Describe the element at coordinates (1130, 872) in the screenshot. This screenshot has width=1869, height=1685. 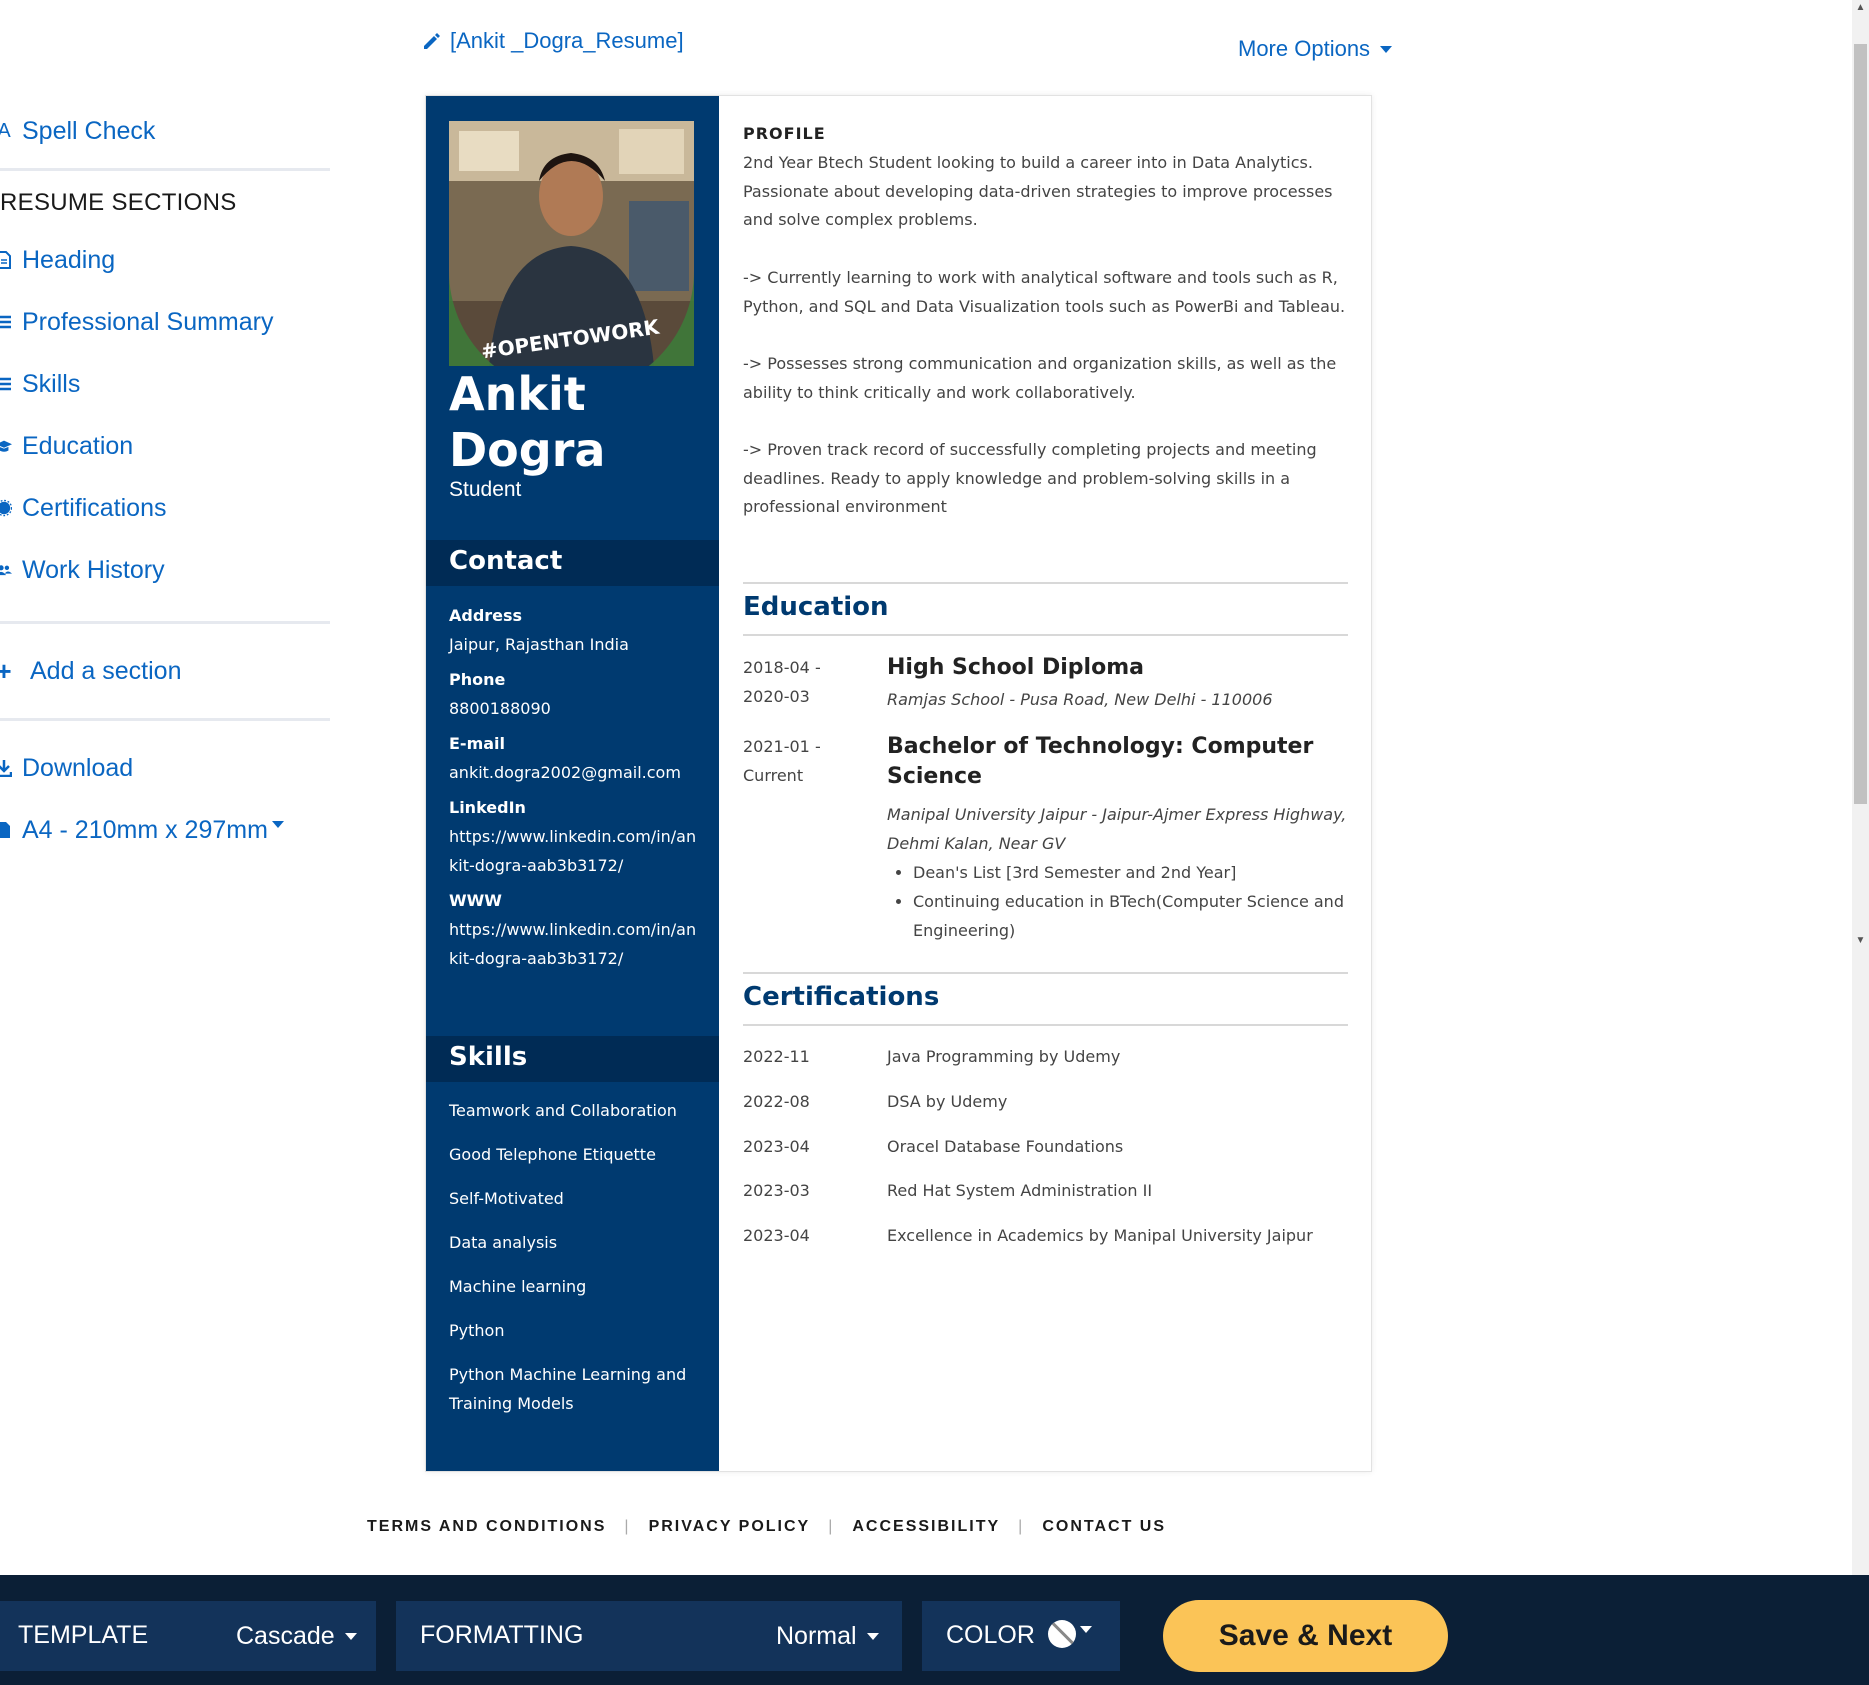
I see `education-bullet: Dean's List [3rd Semester and 2nd Year]` at that location.